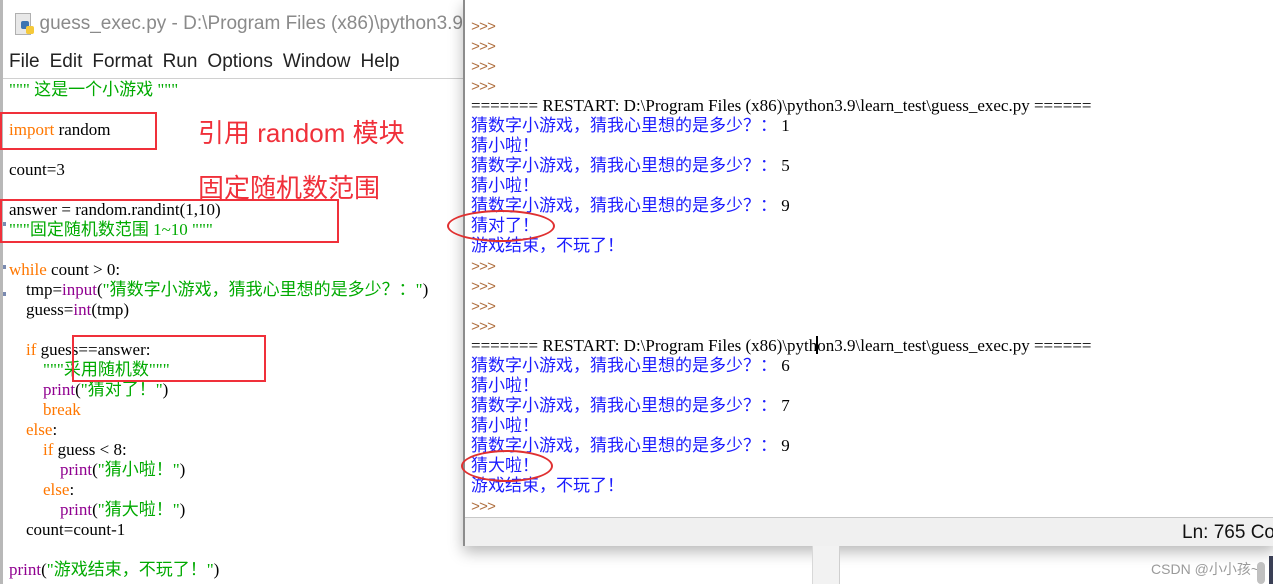 The height and width of the screenshot is (585, 1273). Describe the element at coordinates (24, 62) in the screenshot. I see `menu-file: File` at that location.